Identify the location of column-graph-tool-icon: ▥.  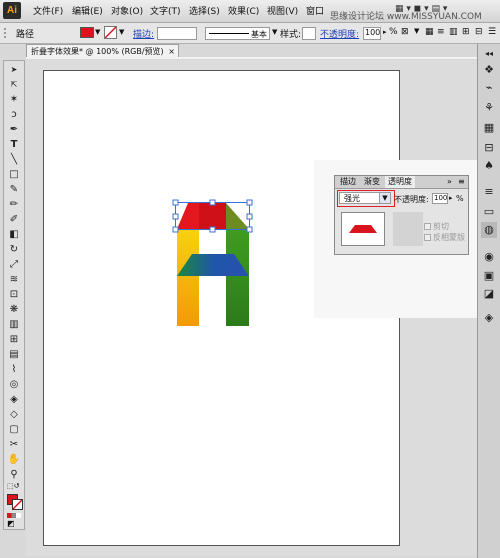
(14, 325).